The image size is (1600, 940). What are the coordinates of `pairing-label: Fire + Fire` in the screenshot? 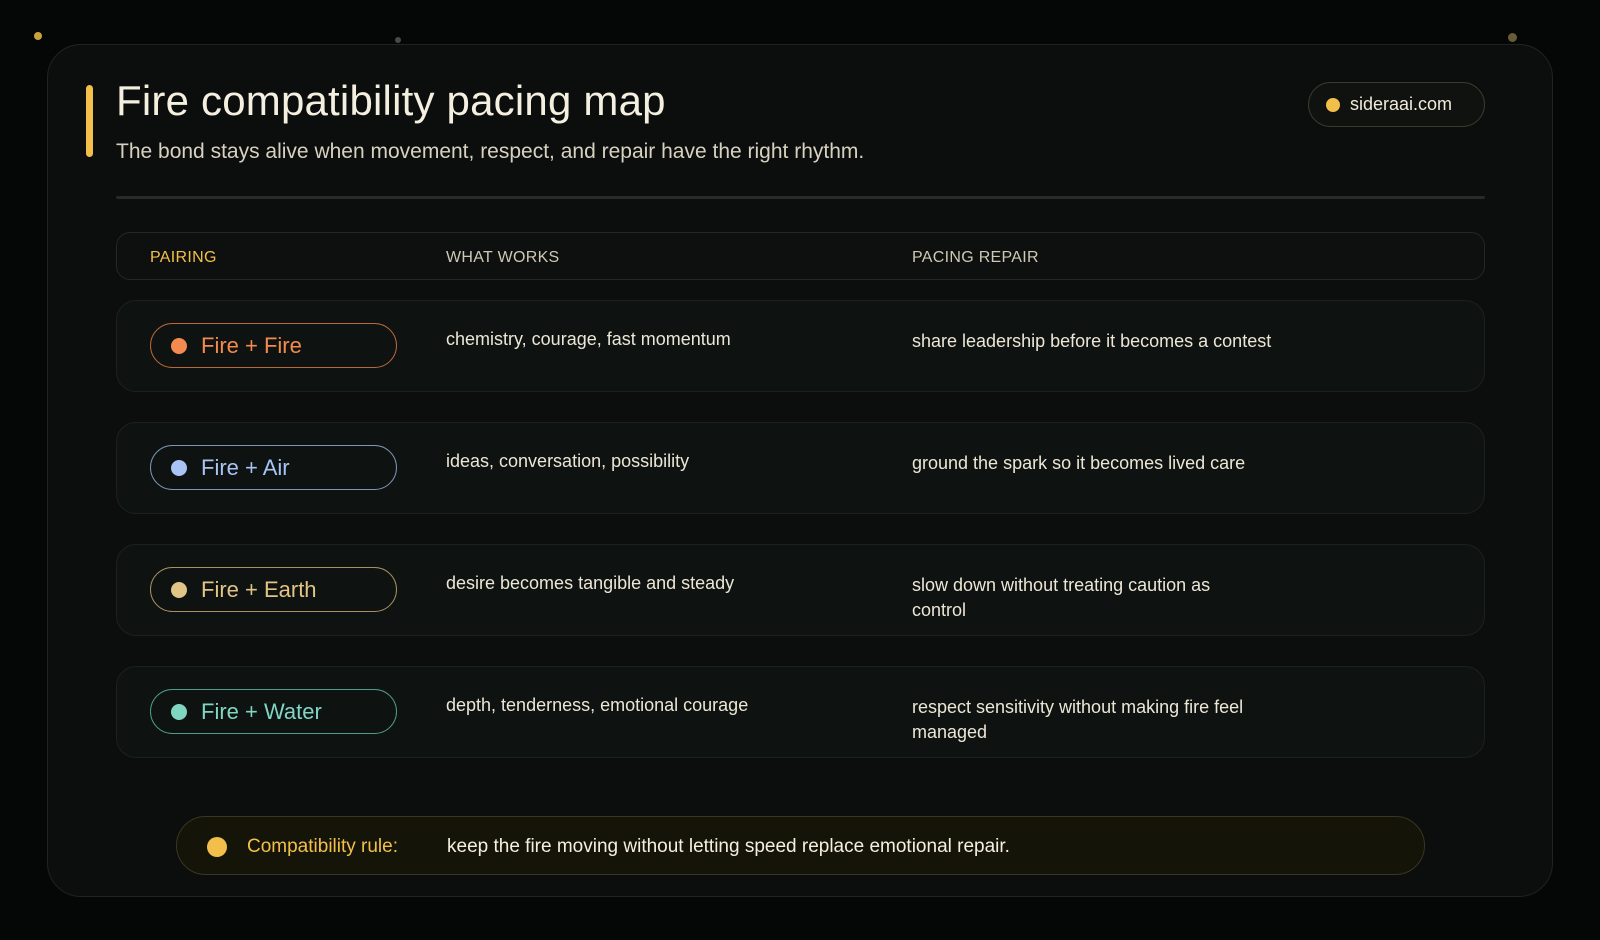 It's located at (251, 345).